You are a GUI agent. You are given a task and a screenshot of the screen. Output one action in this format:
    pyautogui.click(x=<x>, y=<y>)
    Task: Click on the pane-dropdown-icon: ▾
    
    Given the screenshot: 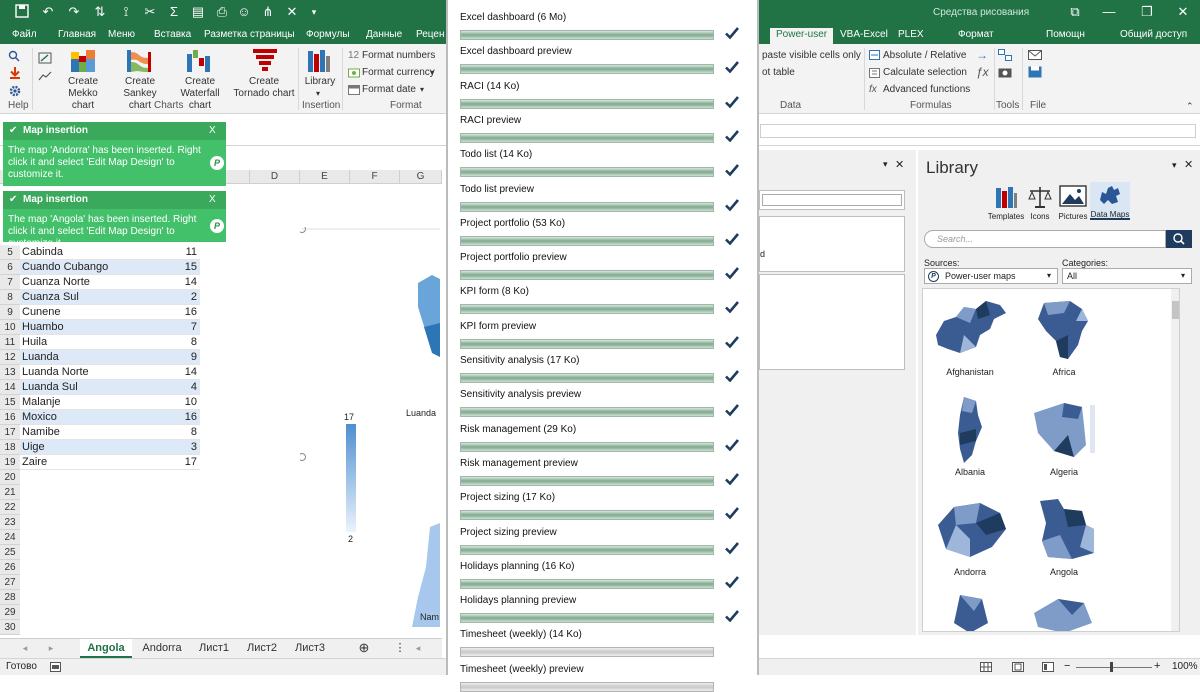 What is the action you would take?
    pyautogui.click(x=885, y=164)
    